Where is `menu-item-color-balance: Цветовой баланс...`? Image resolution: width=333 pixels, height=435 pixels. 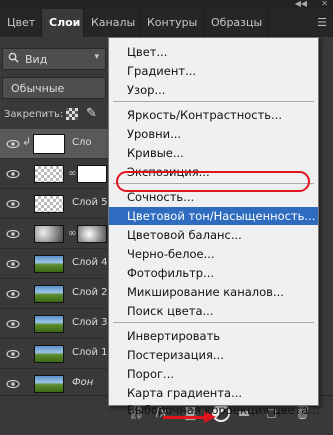 menu-item-color-balance: Цветовой баланс... is located at coordinates (184, 235).